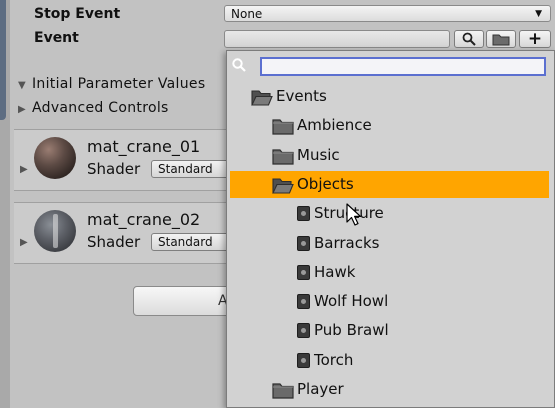 Image resolution: width=555 pixels, height=408 pixels. Describe the element at coordinates (119, 84) in the screenshot. I see `foldout-label: Initial Parameter Values` at that location.